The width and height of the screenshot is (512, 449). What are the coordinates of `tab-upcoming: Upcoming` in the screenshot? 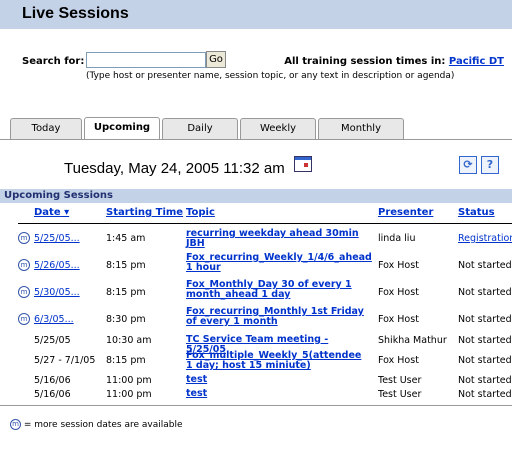 It's located at (122, 128).